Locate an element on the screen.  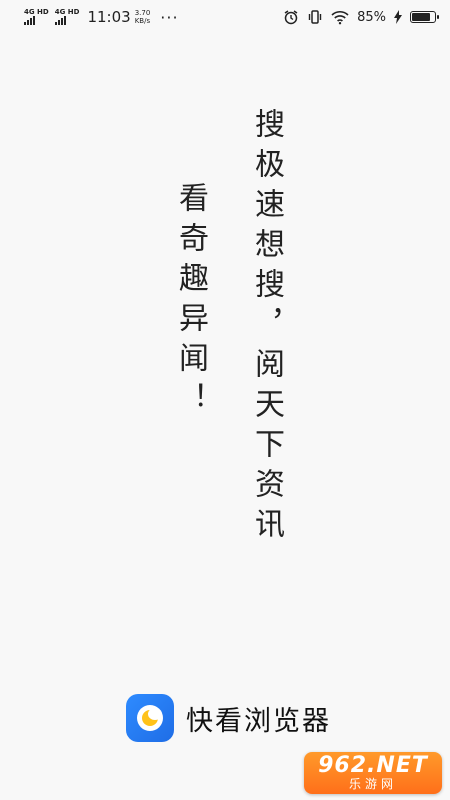
slogan-line-left: 看奇趣异闻！ is located at coordinates (190, 302).